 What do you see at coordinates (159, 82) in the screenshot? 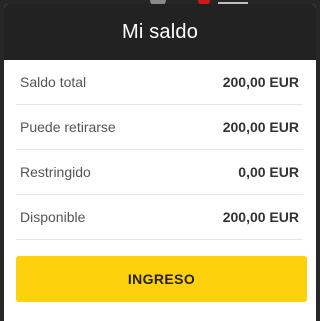
I see `balance-row-total: Saldo total 200,00 EUR` at bounding box center [159, 82].